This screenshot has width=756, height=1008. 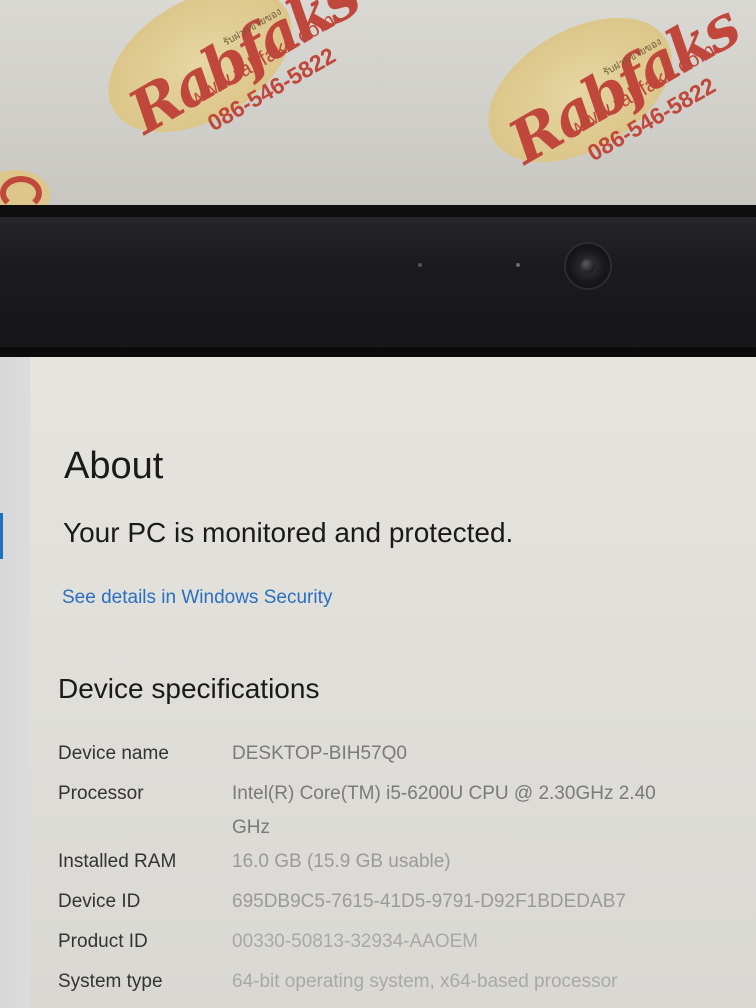 I want to click on processor-value-continued: GHz, so click(x=251, y=827).